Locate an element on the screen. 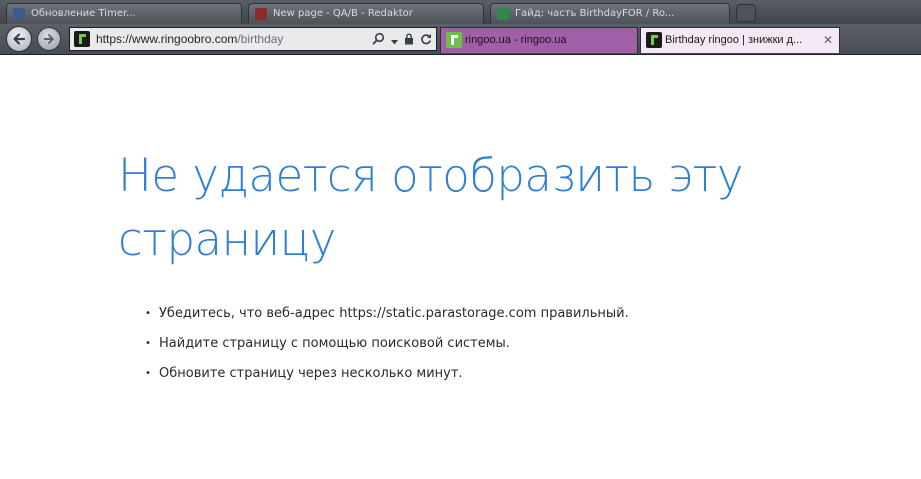 Image resolution: width=921 pixels, height=479 pixels. suggestion-text: Обновите страницу через несколько минут. is located at coordinates (311, 373).